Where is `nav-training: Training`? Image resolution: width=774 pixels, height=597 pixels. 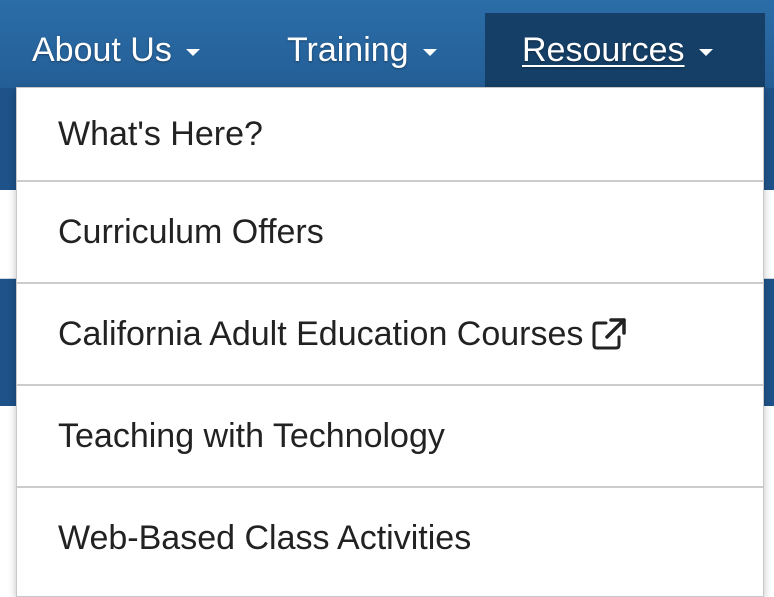 nav-training: Training is located at coordinates (362, 50).